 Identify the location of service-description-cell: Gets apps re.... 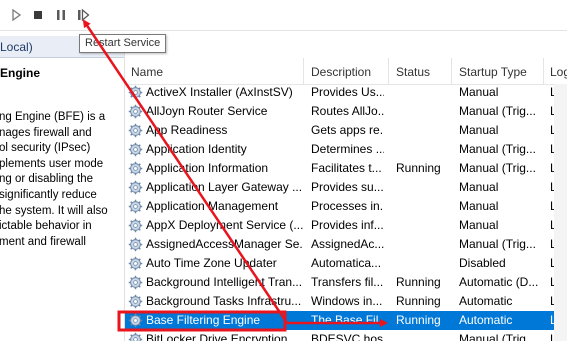
(347, 130).